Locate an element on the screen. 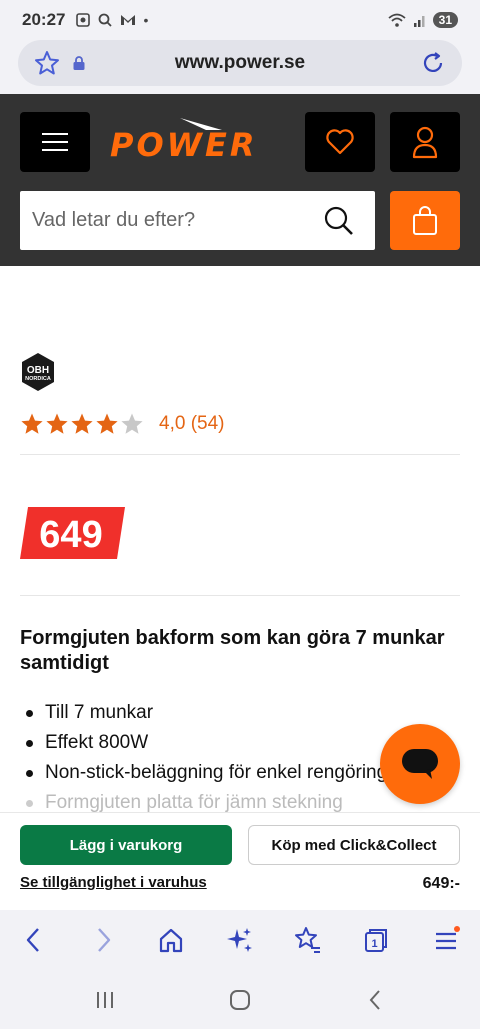 The width and height of the screenshot is (480, 1029). user-icon is located at coordinates (425, 142).